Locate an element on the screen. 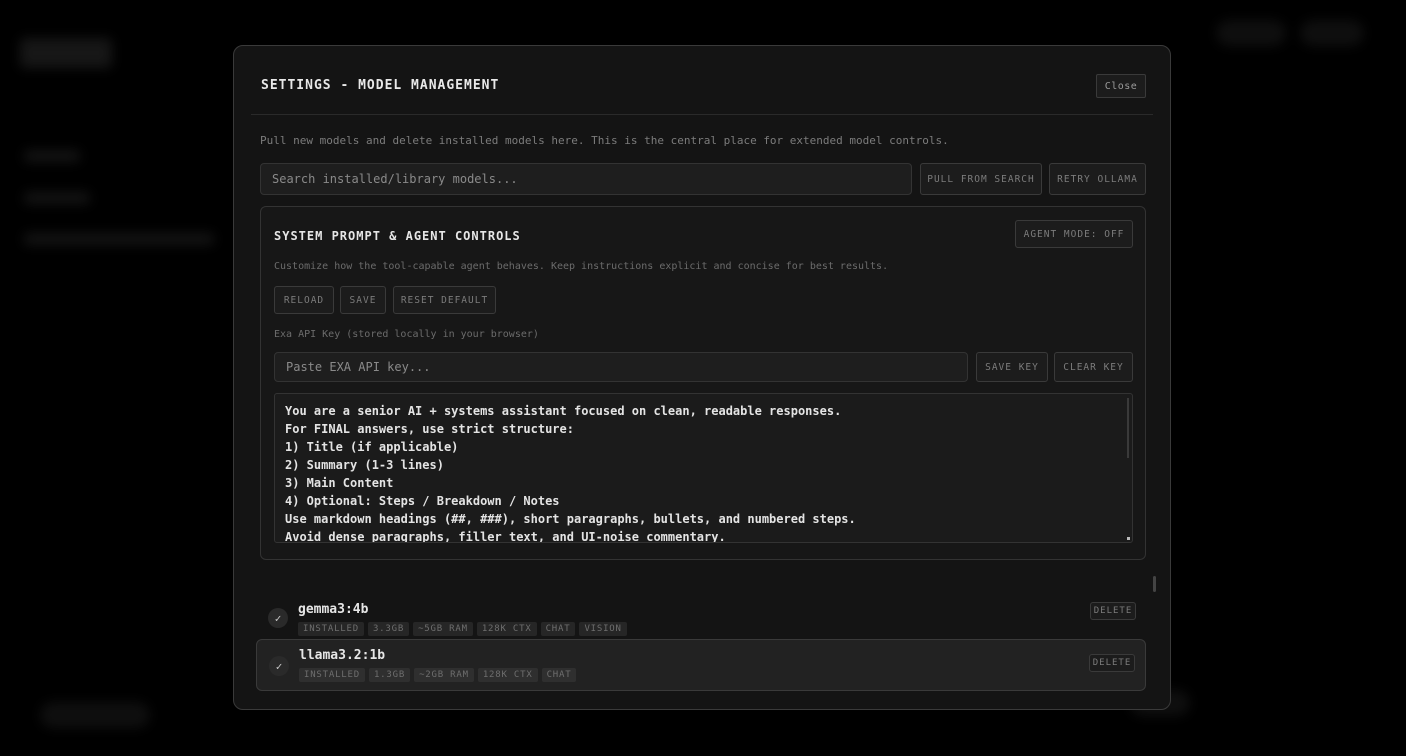 The image size is (1406, 756). close-button: Close is located at coordinates (1121, 86).